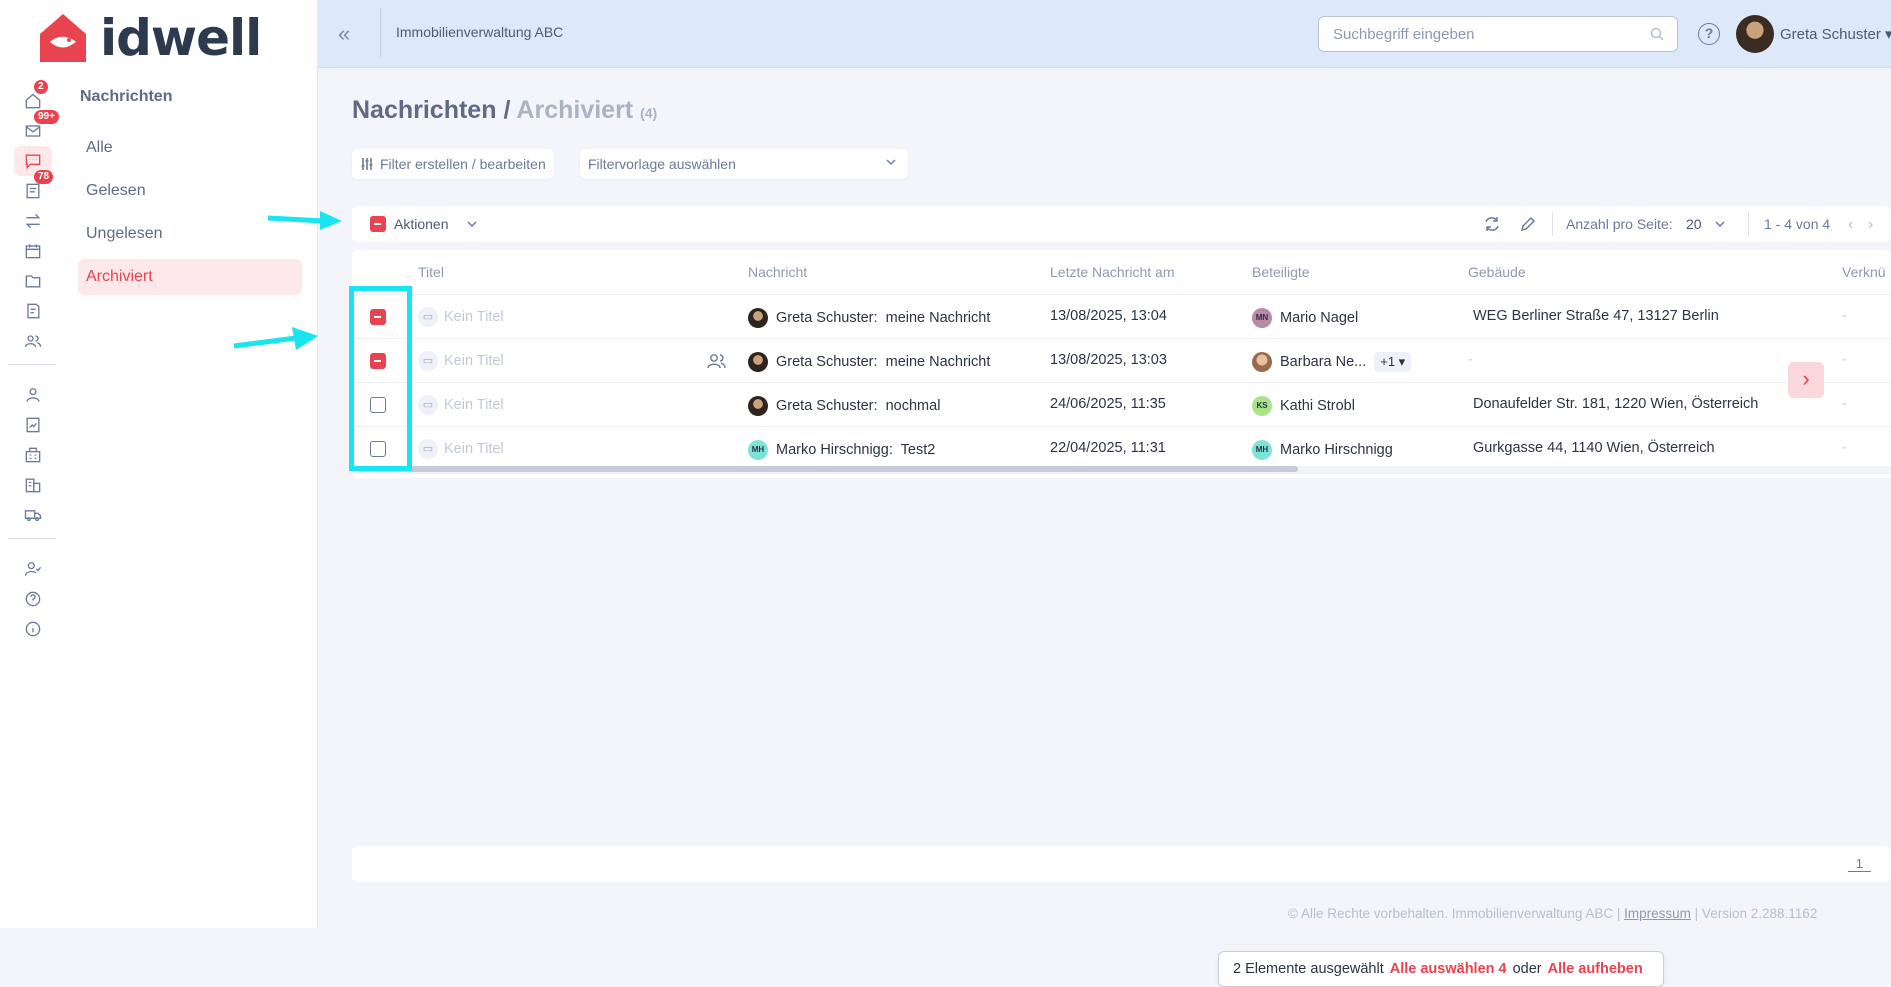 The image size is (1891, 987). Describe the element at coordinates (33, 191) in the screenshot. I see `tasks-icon` at that location.